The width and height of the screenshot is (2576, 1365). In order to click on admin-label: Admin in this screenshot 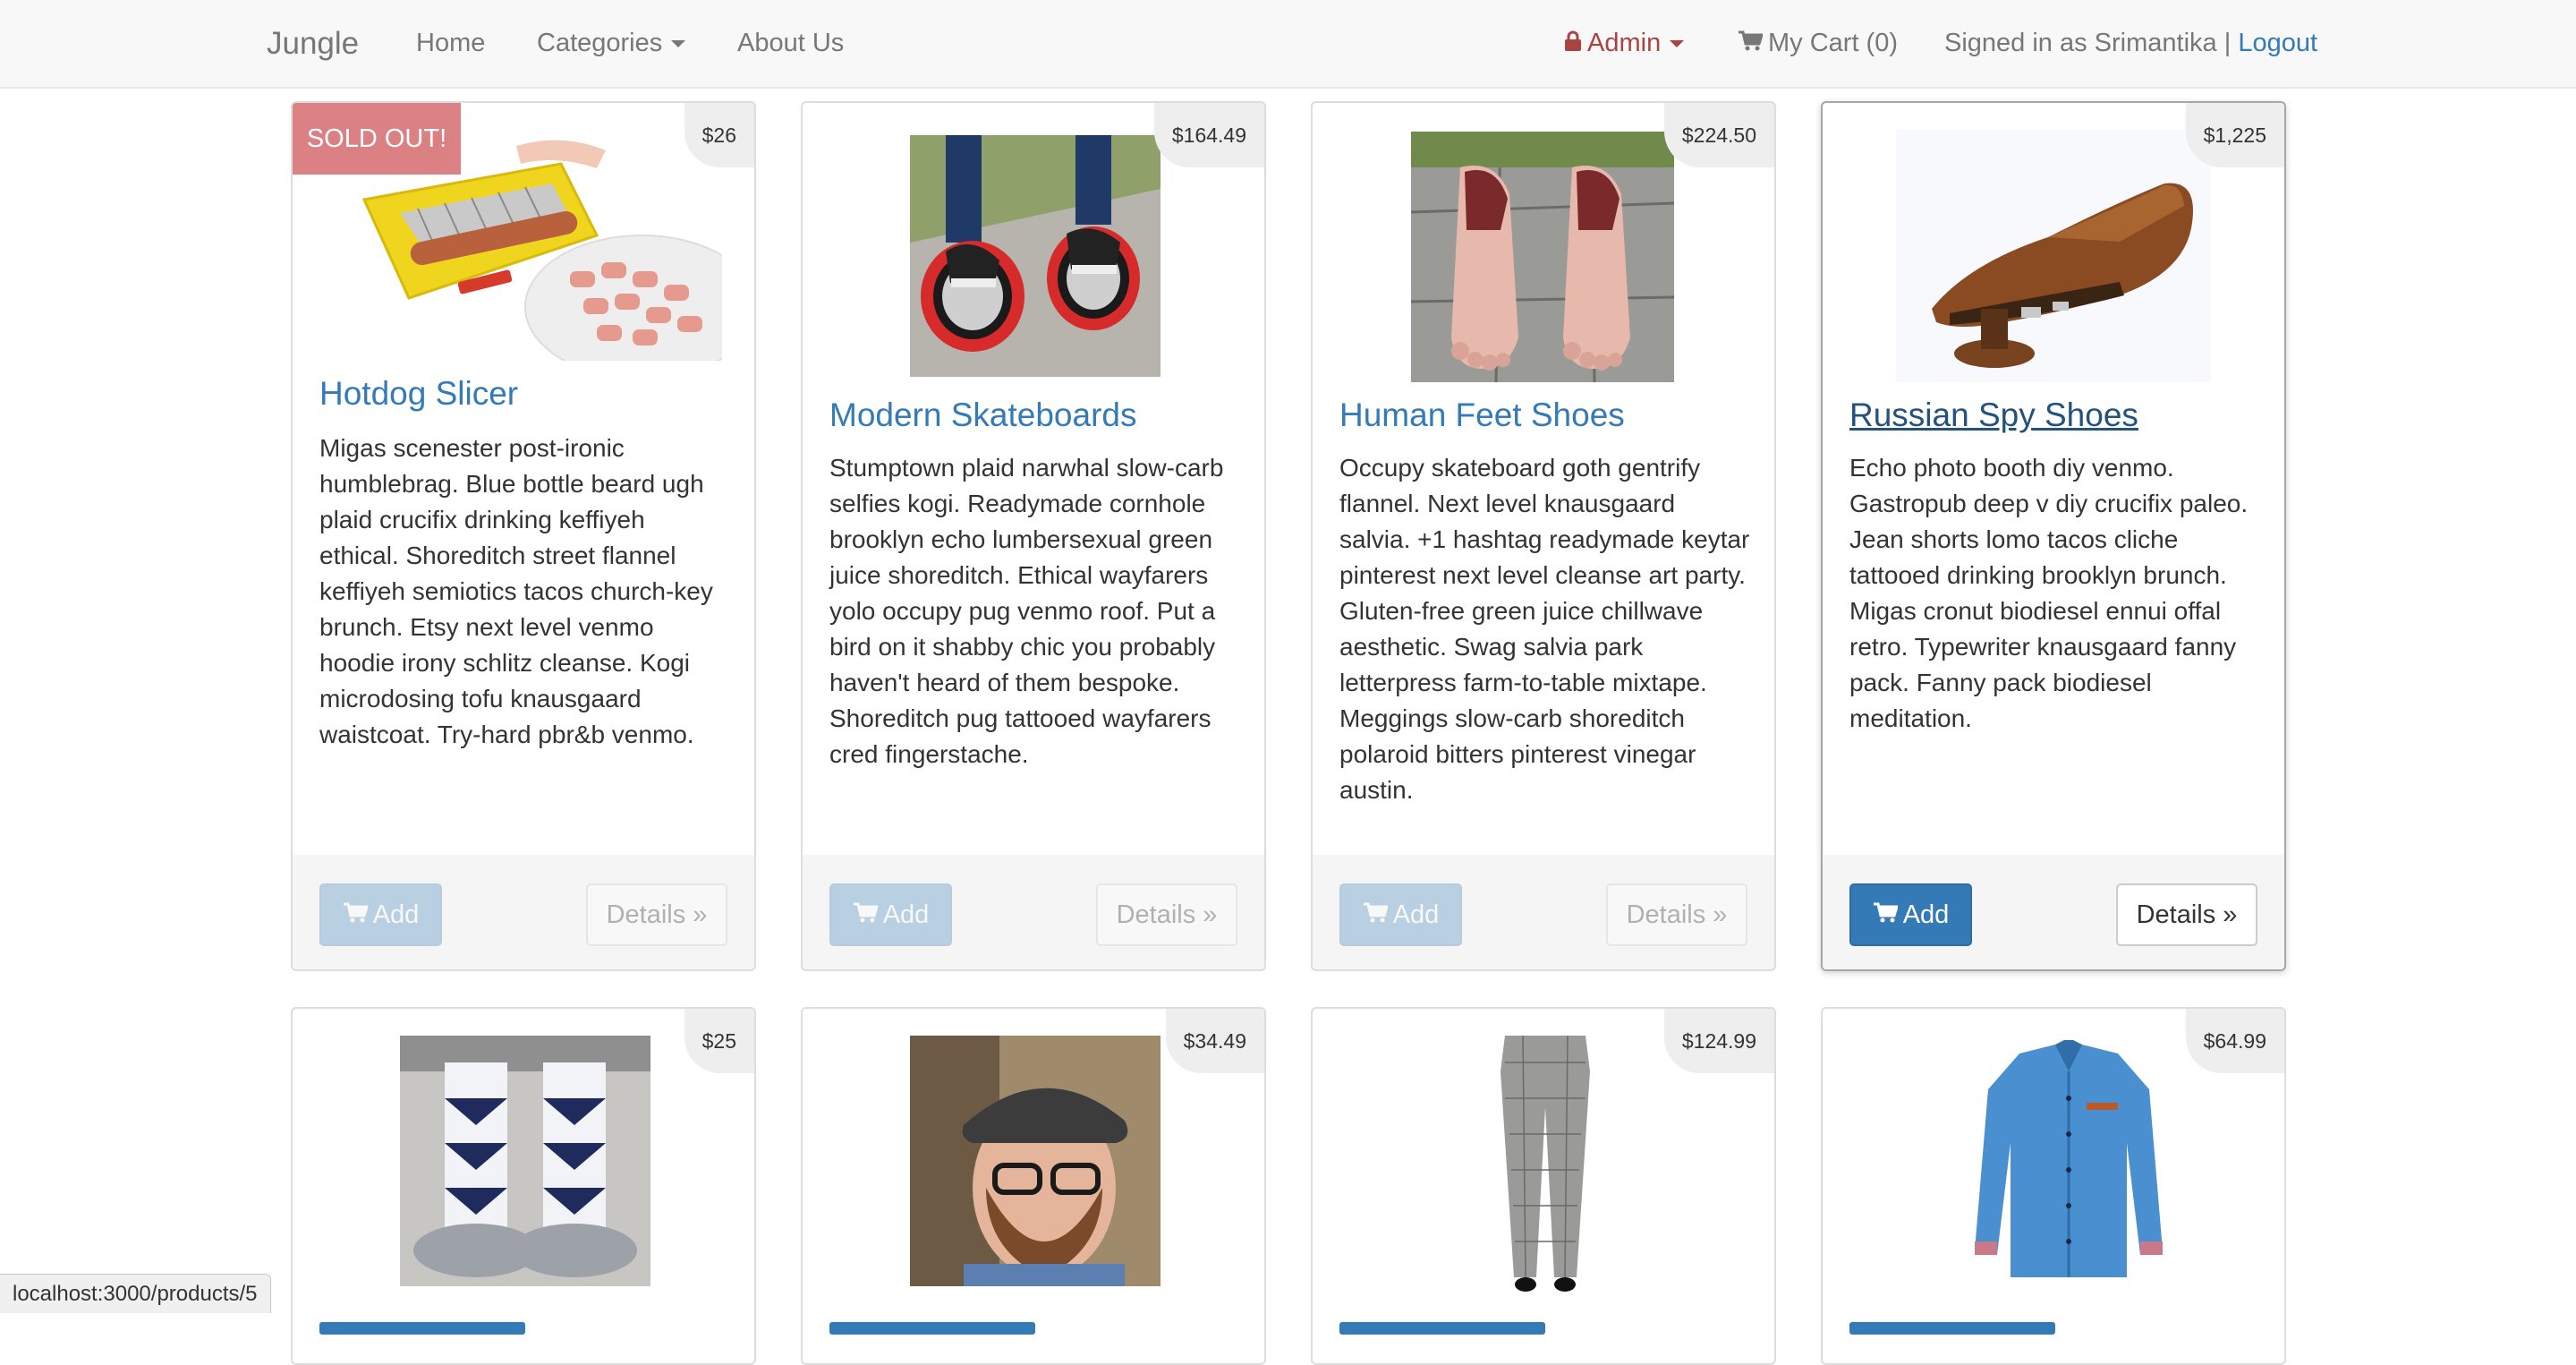, I will do `click(1624, 43)`.